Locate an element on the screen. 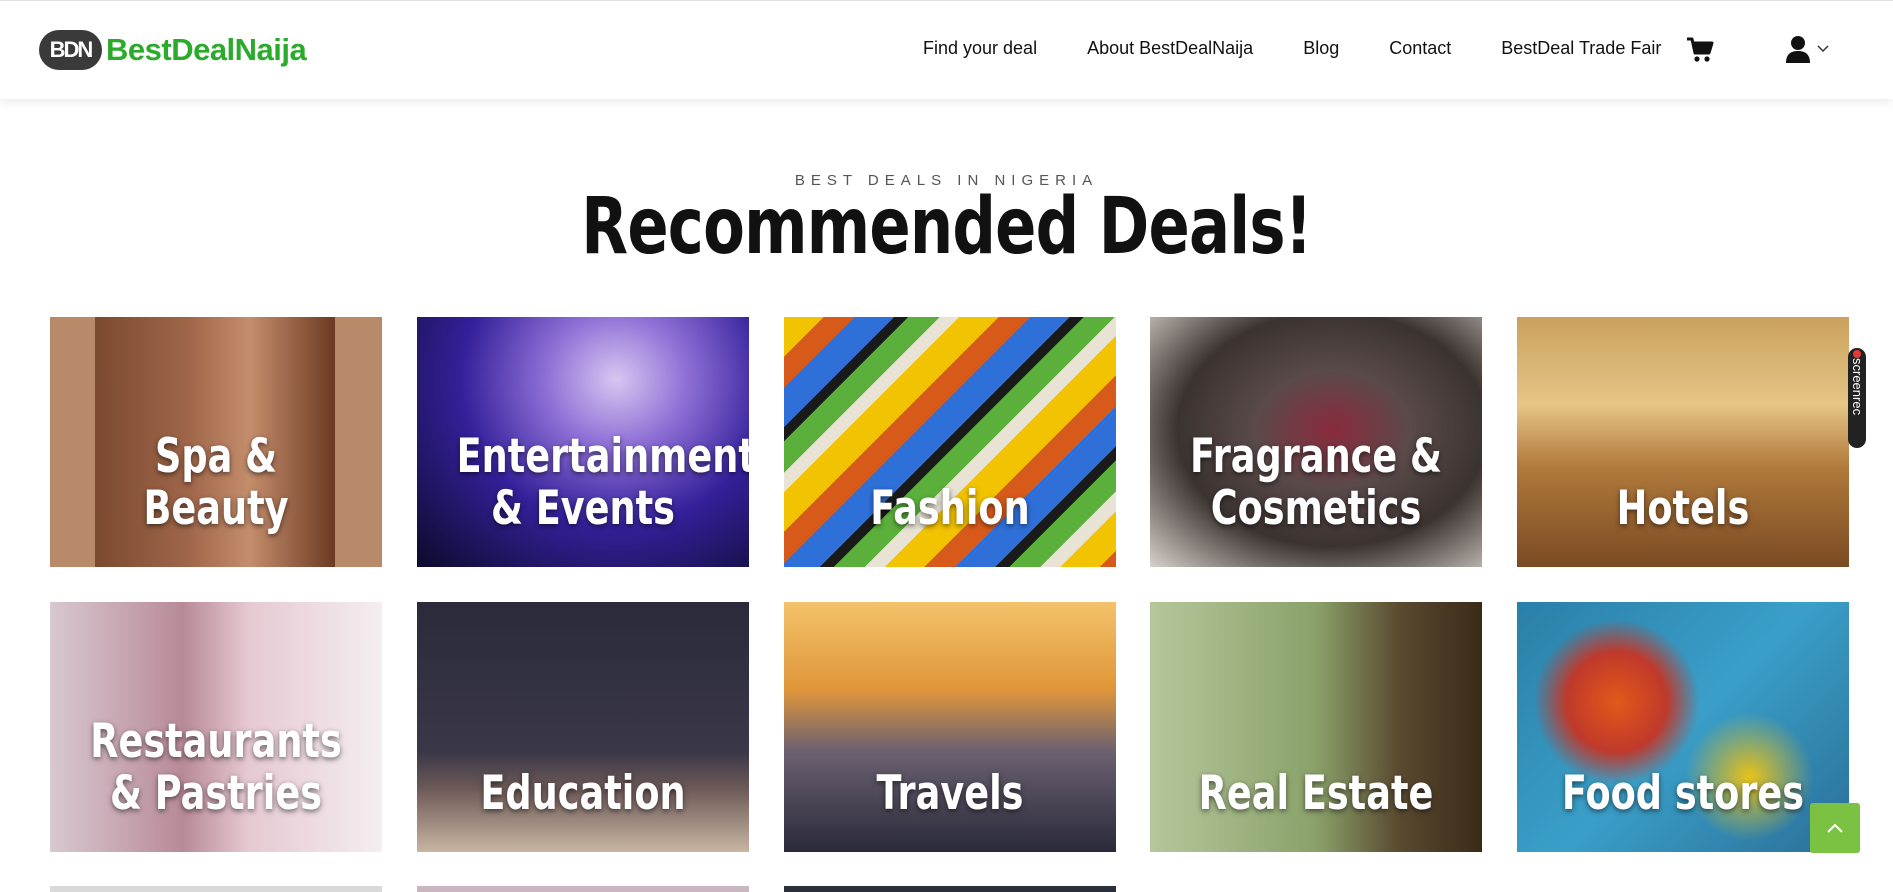 The width and height of the screenshot is (1893, 892). category-tile-real-estate: Real Estate is located at coordinates (1316, 727).